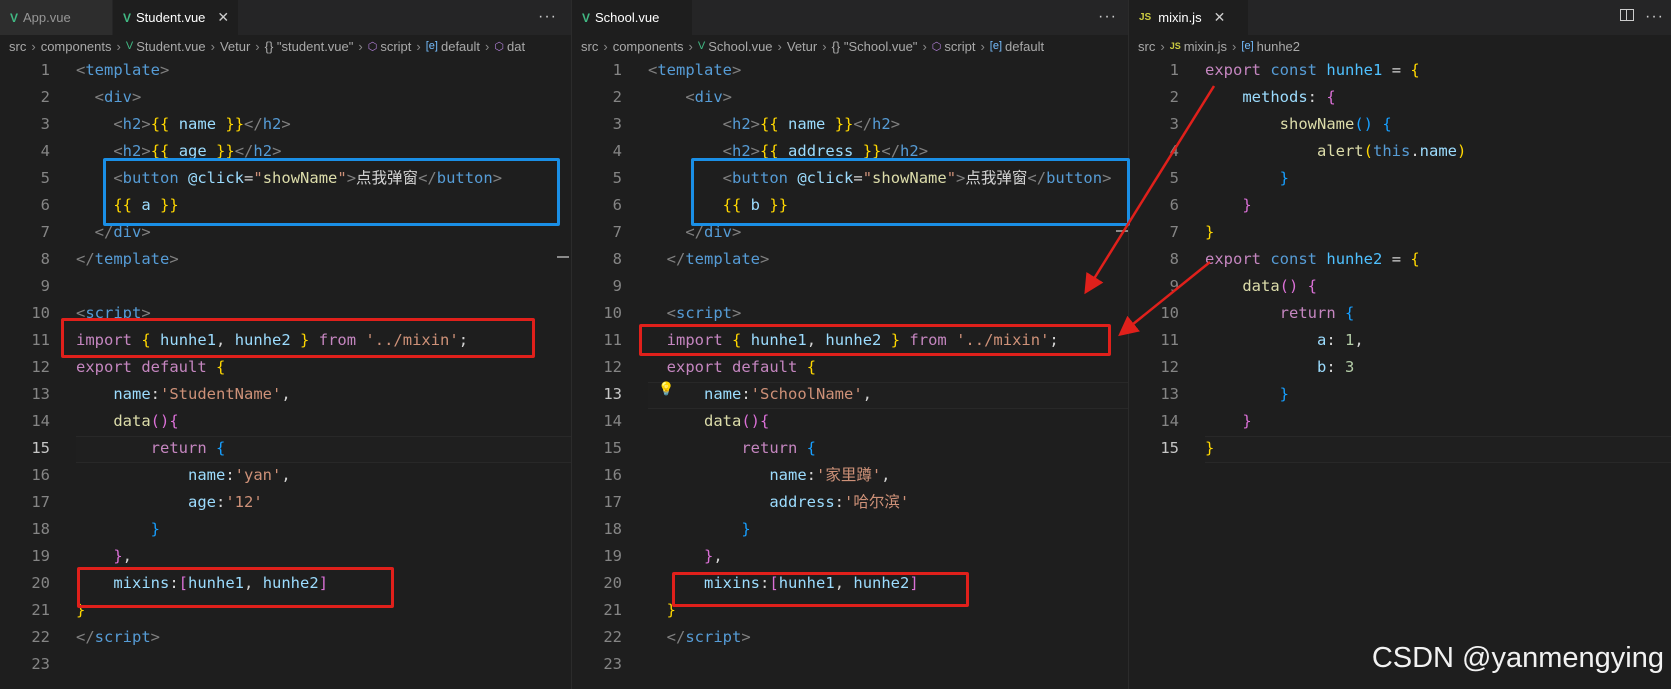 The height and width of the screenshot is (689, 1671). Describe the element at coordinates (1154, 421) in the screenshot. I see `line-number: 14` at that location.